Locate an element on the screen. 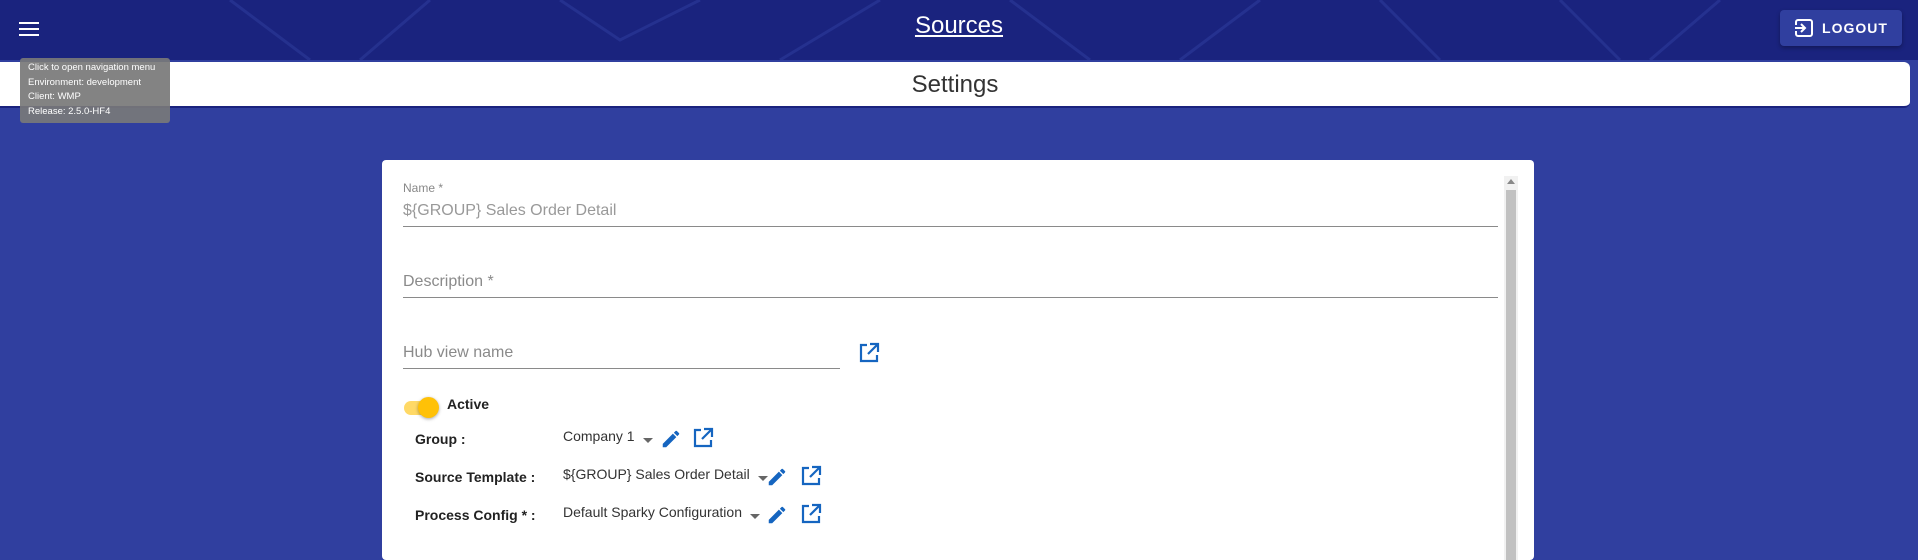  process-config-select: Default Sparky Configuration is located at coordinates (661, 512).